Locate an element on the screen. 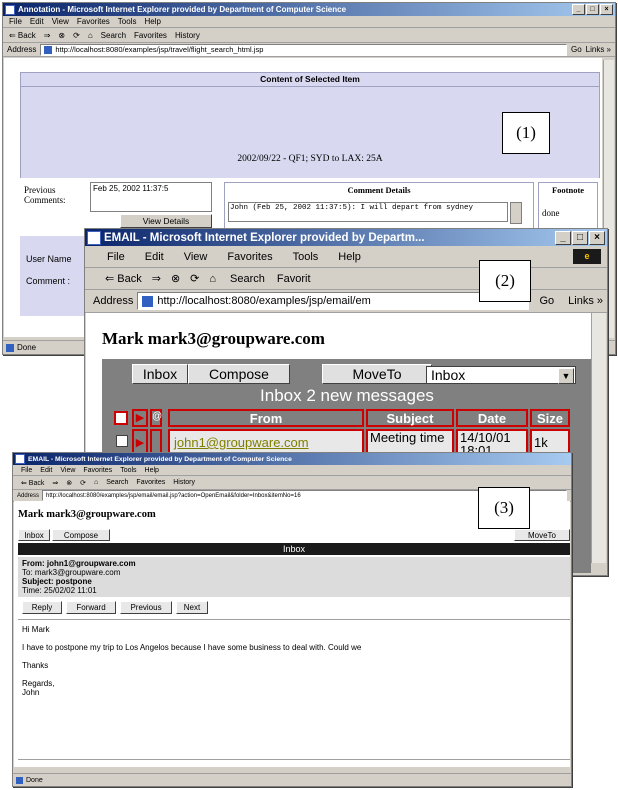 The height and width of the screenshot is (790, 618). previous-comments-list: Feb 25, 2002 11:37:5 is located at coordinates (151, 197).